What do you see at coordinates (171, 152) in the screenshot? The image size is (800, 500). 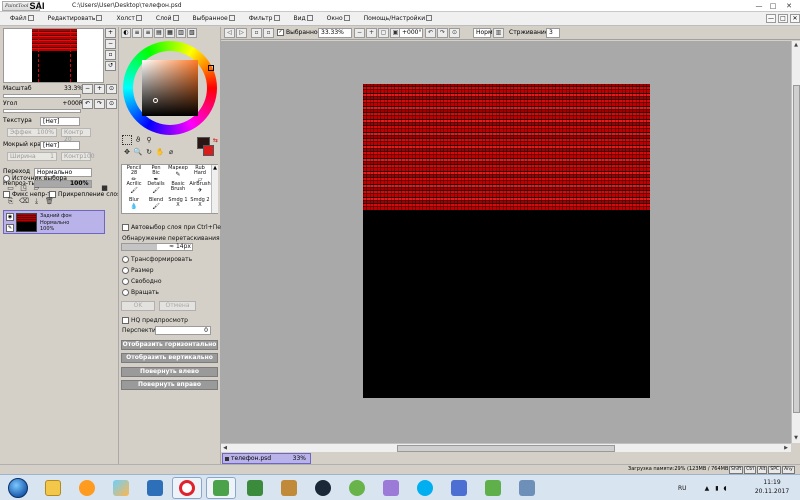 I see `eyedropper-icon: ⌀` at bounding box center [171, 152].